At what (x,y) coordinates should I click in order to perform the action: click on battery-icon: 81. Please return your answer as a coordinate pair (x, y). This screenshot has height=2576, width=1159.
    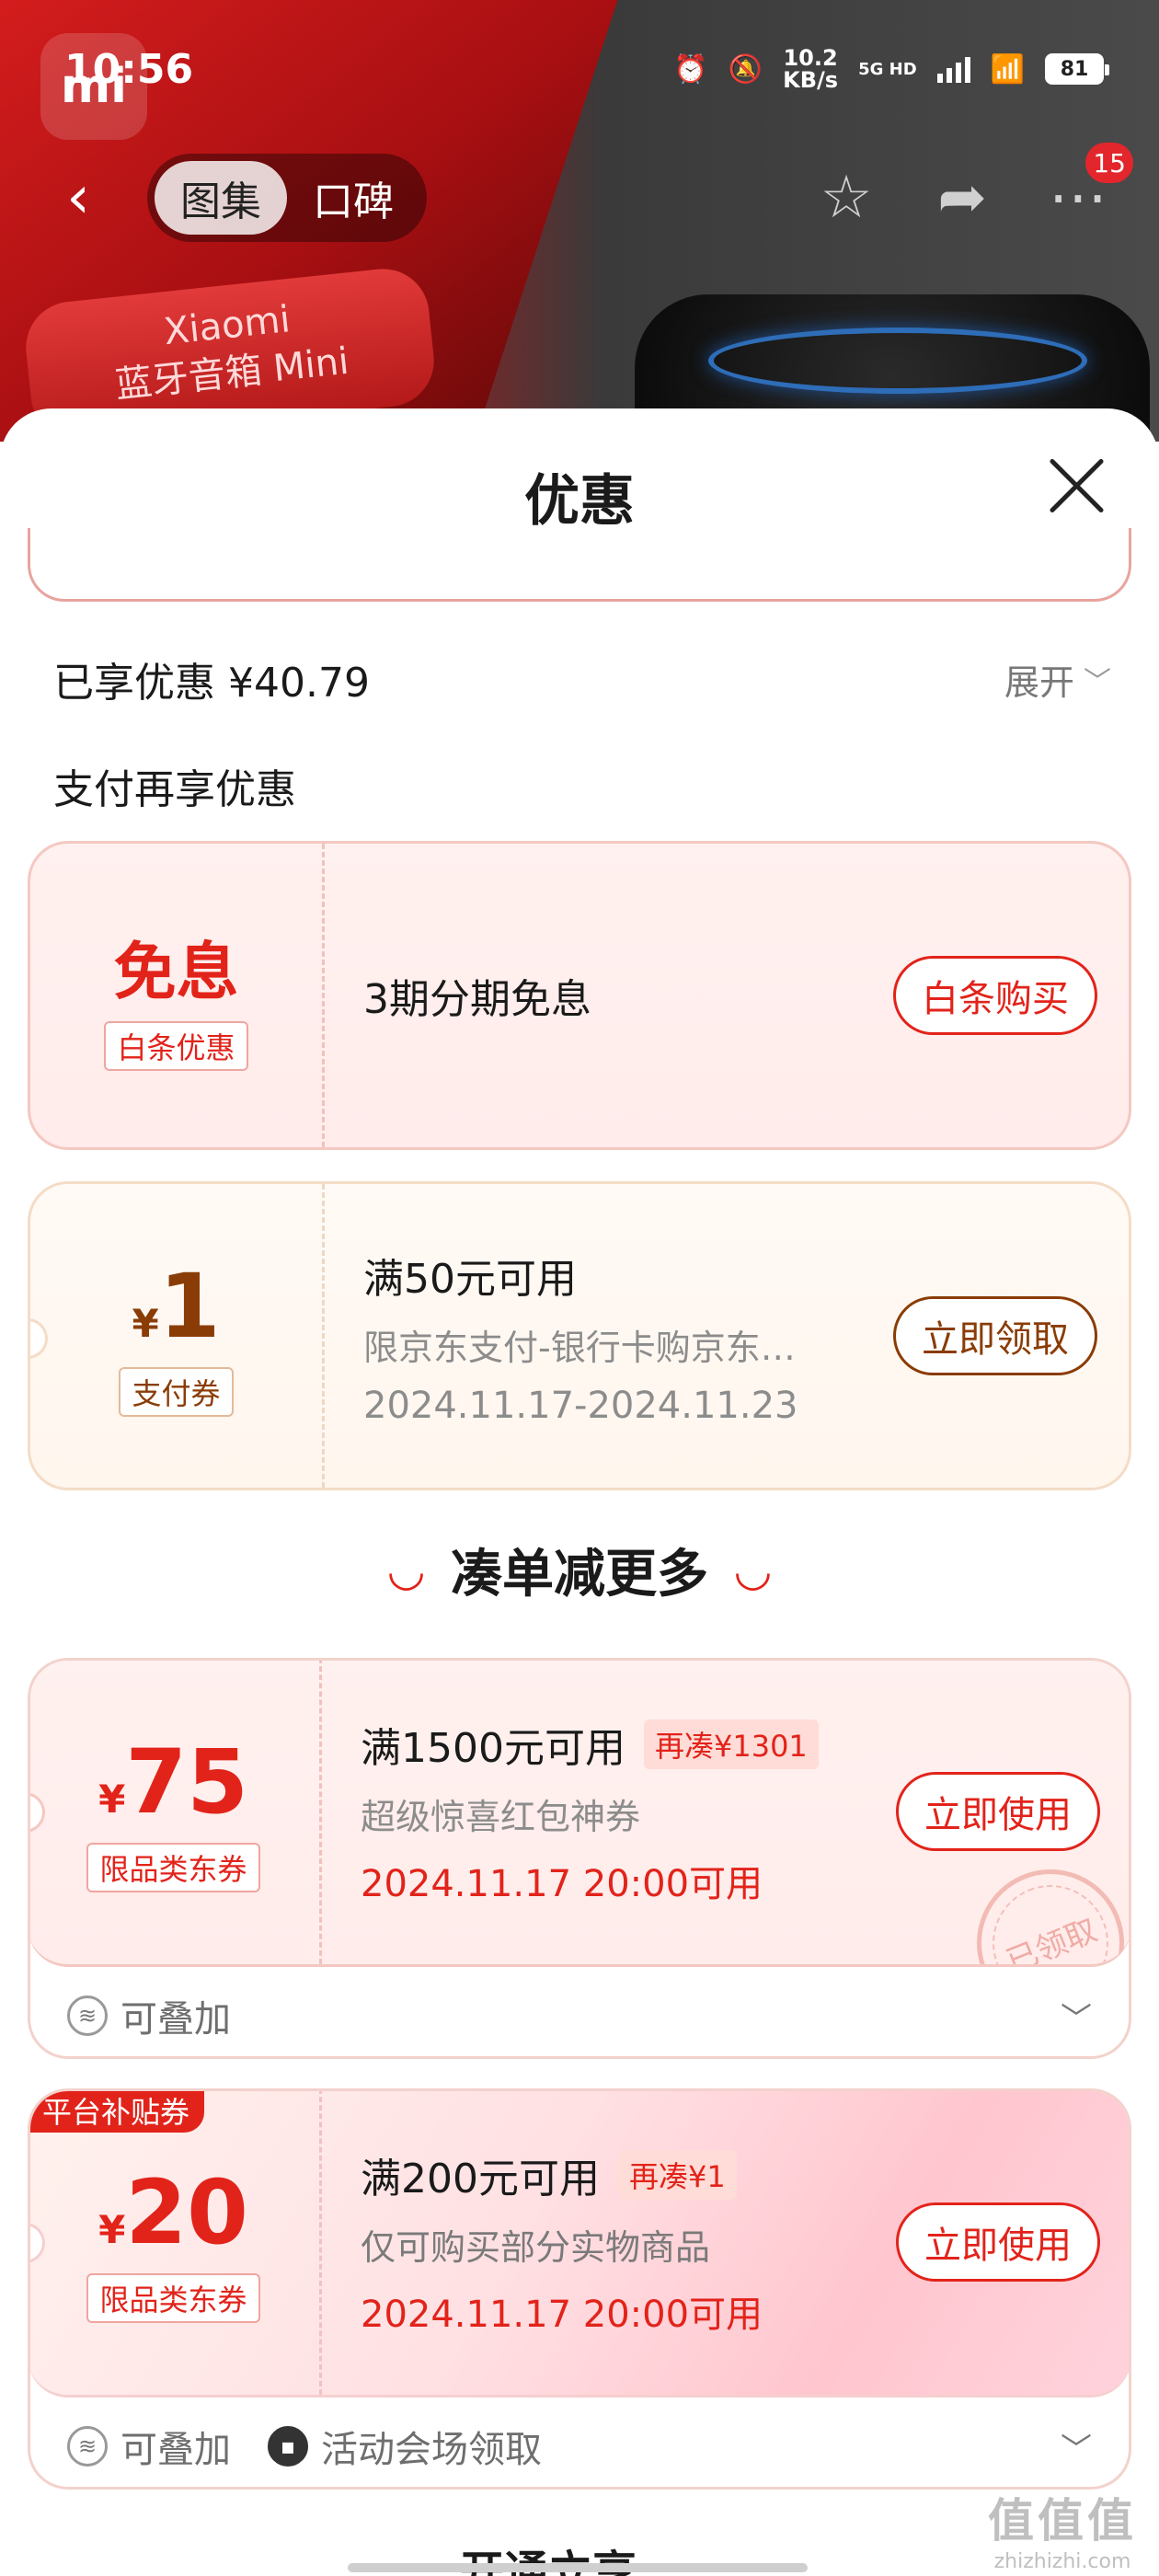
    Looking at the image, I should click on (1077, 69).